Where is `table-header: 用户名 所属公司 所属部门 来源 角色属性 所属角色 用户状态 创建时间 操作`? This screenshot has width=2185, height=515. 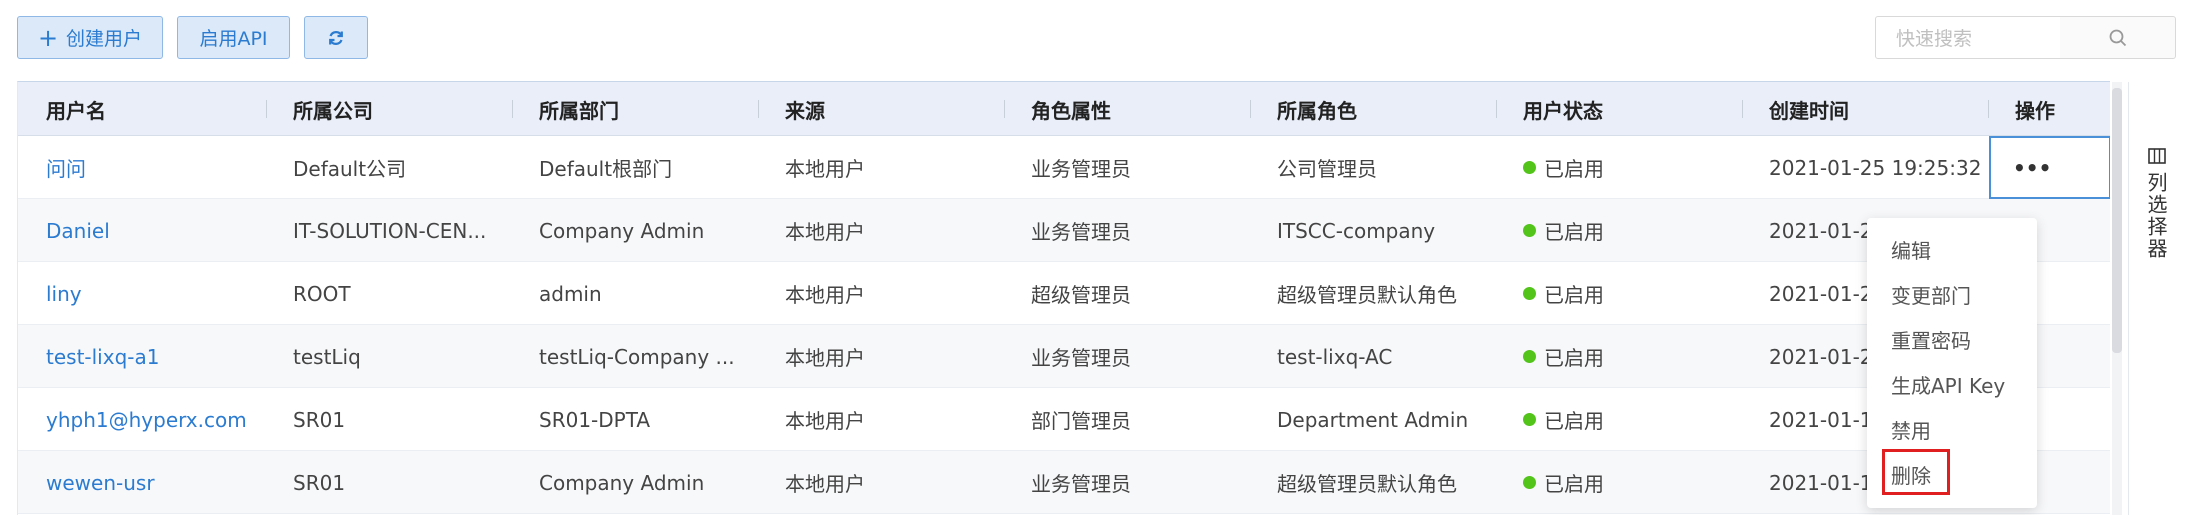 table-header: 用户名 所属公司 所属部门 来源 角色属性 所属角色 用户状态 创建时间 操作 is located at coordinates (1064, 109).